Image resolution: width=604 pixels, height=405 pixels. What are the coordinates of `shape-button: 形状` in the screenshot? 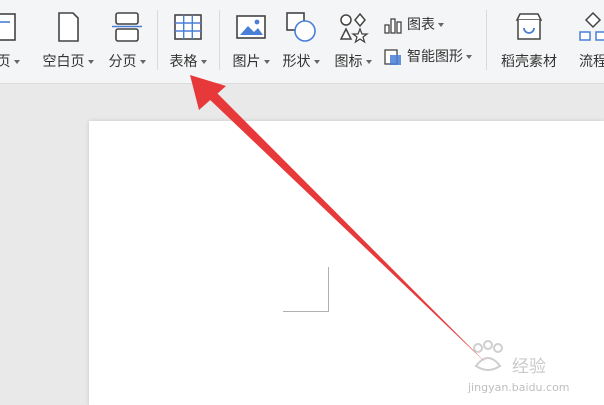 It's located at (301, 43).